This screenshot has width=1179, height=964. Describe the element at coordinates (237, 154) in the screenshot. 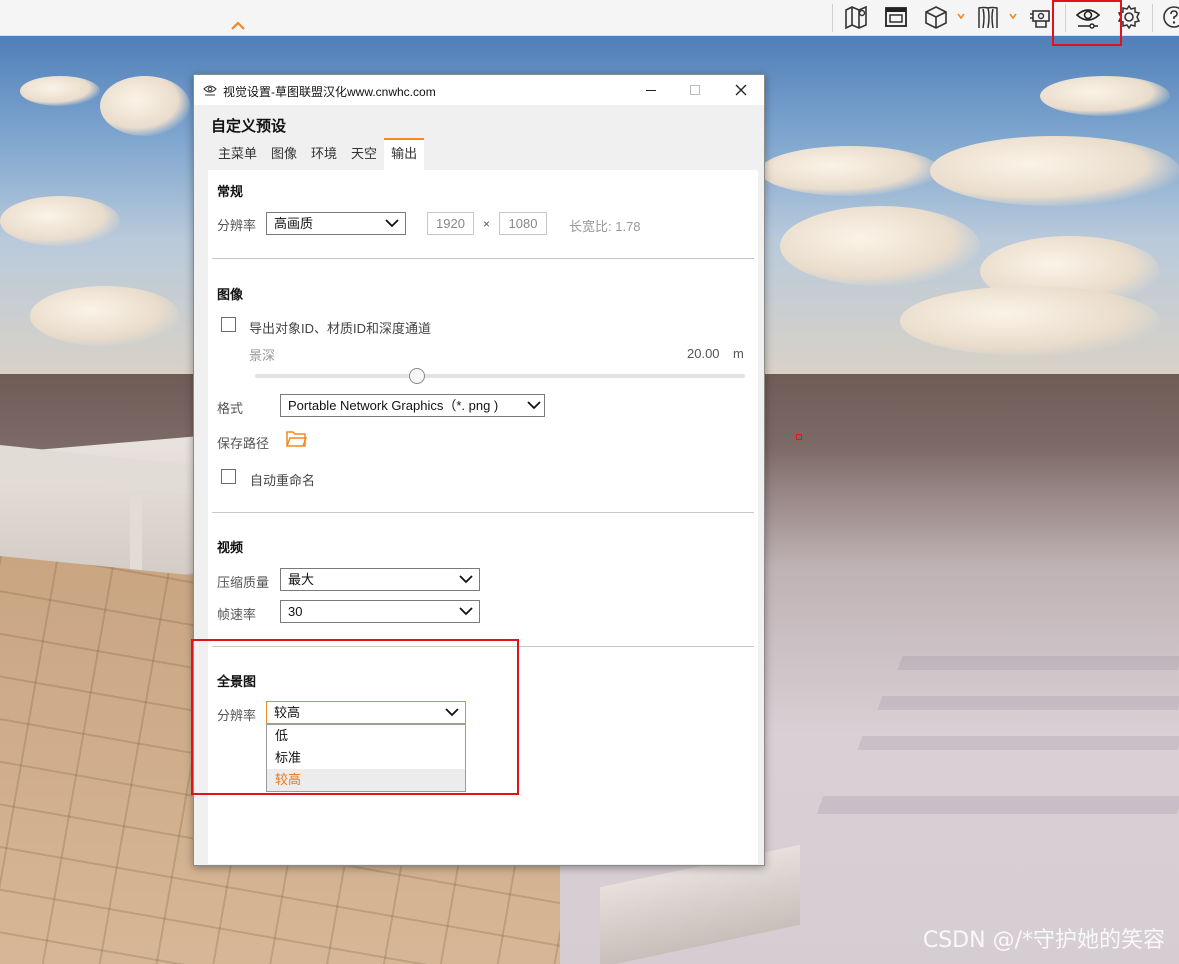

I see `tab-main-menu: 主菜单` at that location.